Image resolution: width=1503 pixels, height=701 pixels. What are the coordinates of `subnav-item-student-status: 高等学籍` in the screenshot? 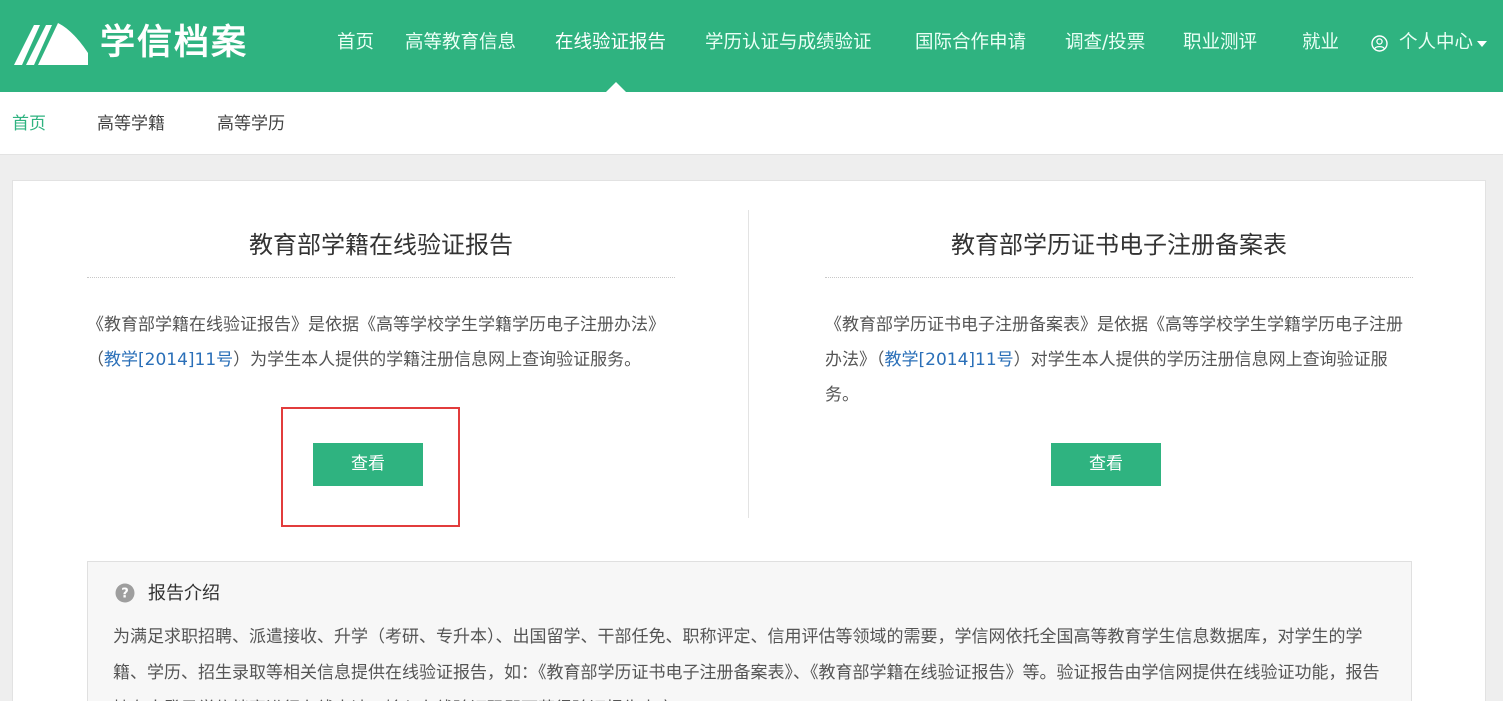 It's located at (131, 124).